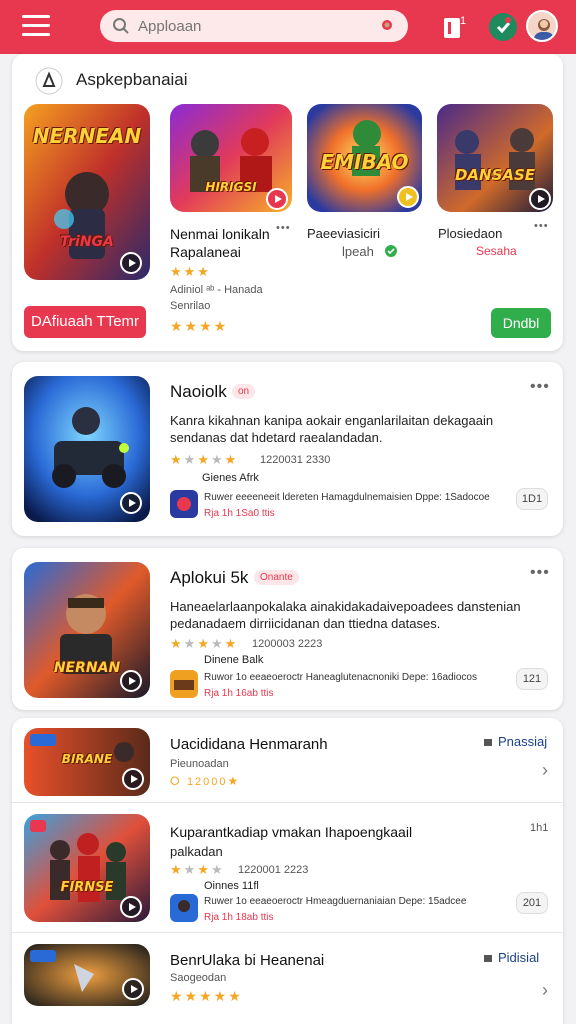 The width and height of the screenshot is (576, 1024). I want to click on list-row-1-sub: Pieunoadan, so click(199, 764).